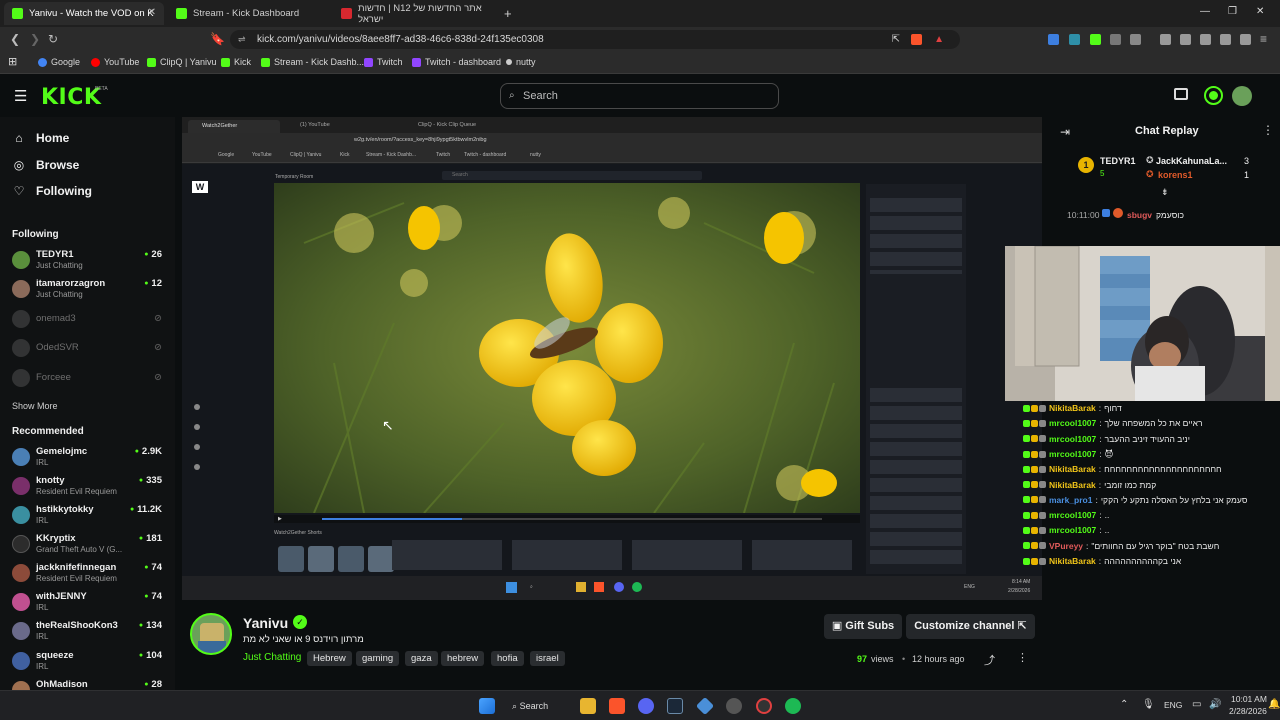  What do you see at coordinates (87, 633) in the screenshot?
I see `recommended-channel: theRealShooKon3 IRL 134` at bounding box center [87, 633].